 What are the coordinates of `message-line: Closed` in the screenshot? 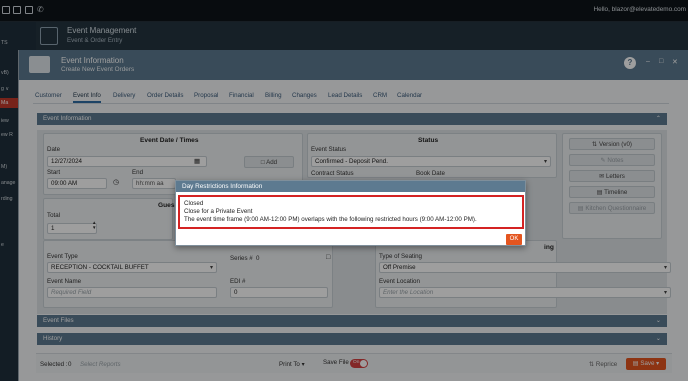 It's located at (194, 203).